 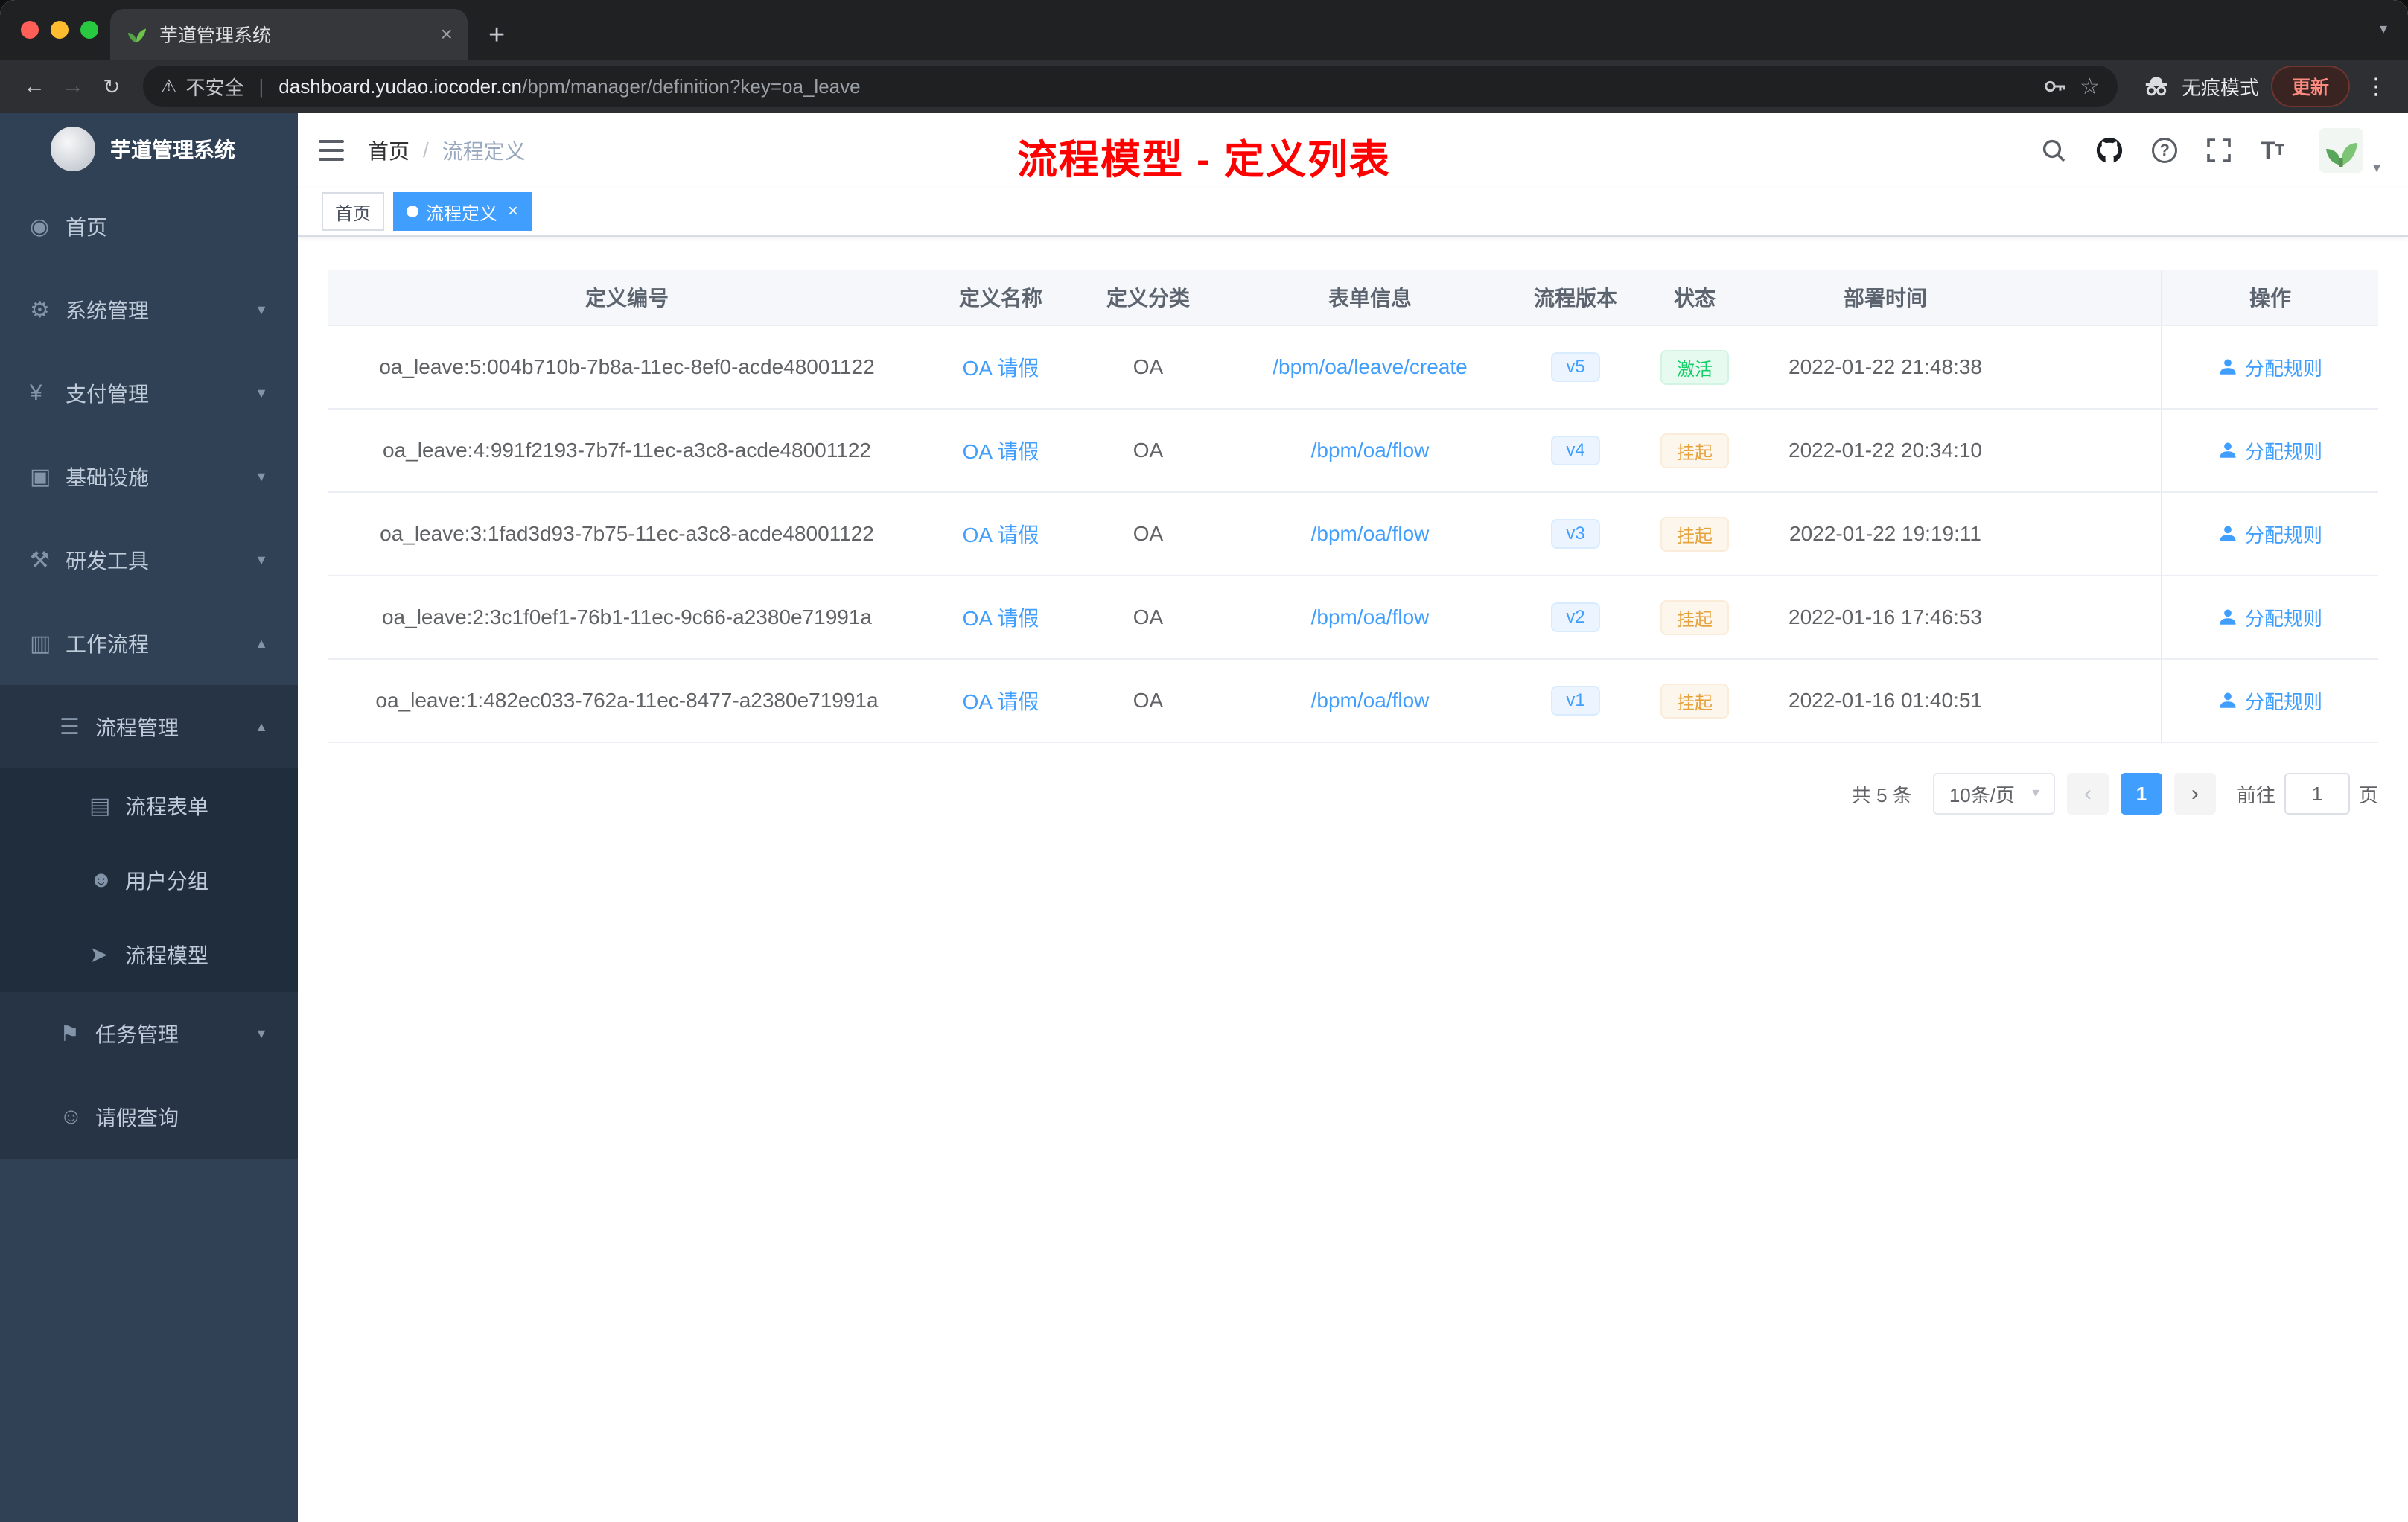 I want to click on next-page-button: ›, so click(x=2194, y=794).